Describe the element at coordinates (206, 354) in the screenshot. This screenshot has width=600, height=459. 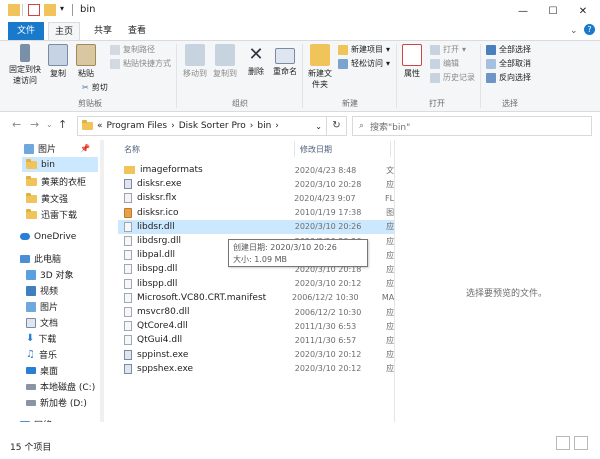
I see `file-name-cell: sppinst.exe` at that location.